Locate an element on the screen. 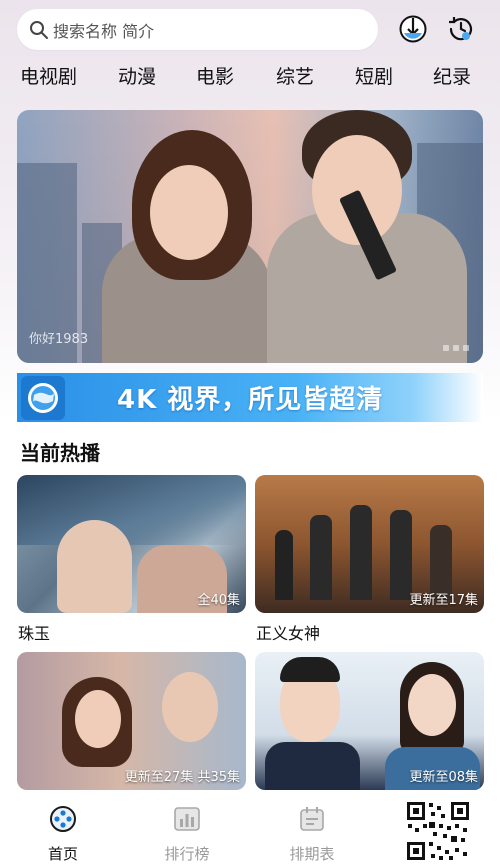 Image resolution: width=500 pixels, height=866 pixels. ad-banner: 4K 视界，所见皆超清 is located at coordinates (250, 397).